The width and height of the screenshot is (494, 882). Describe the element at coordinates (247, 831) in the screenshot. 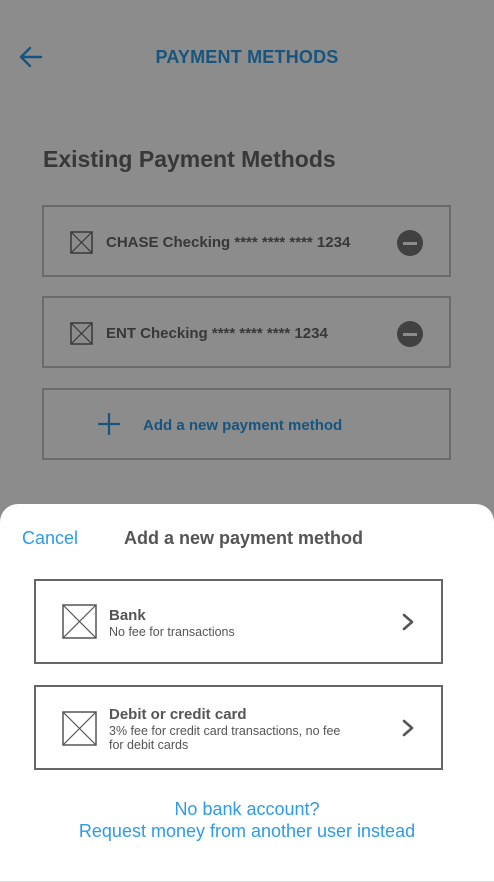

I see `request-money-link: Request money from another user instead` at that location.